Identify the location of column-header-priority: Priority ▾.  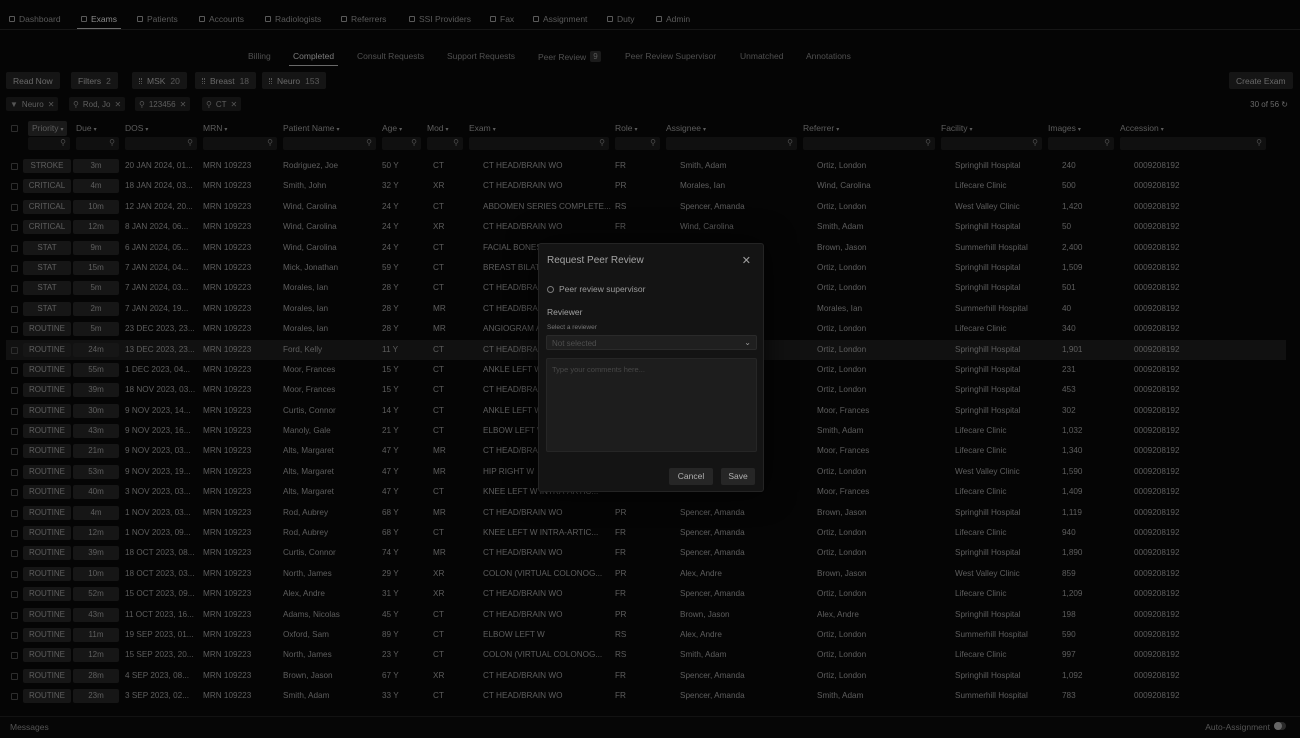
(48, 128).